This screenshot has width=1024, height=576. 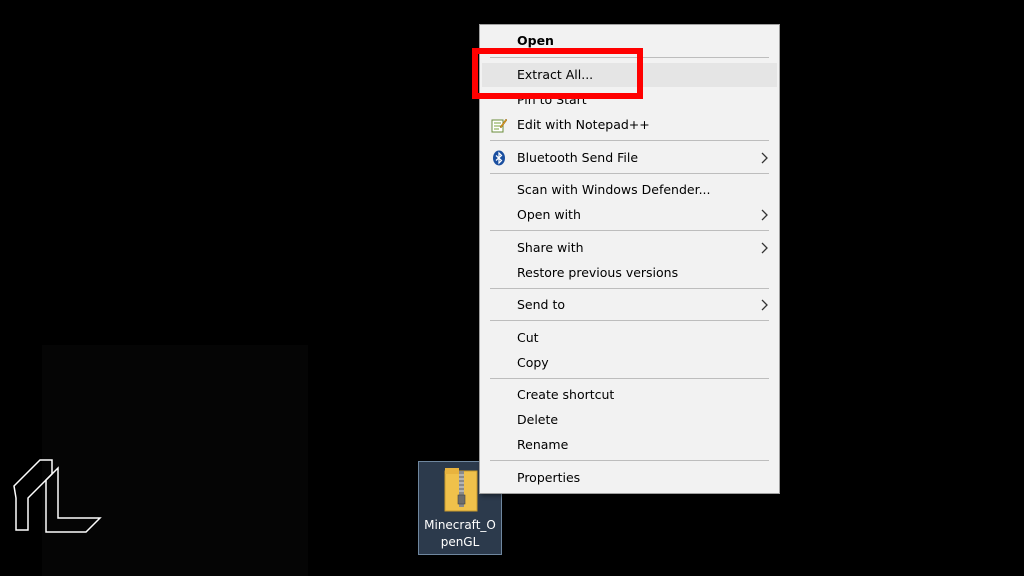 I want to click on menu-item-bluetooth-send-file: Bluetooth Send File, so click(x=629, y=158).